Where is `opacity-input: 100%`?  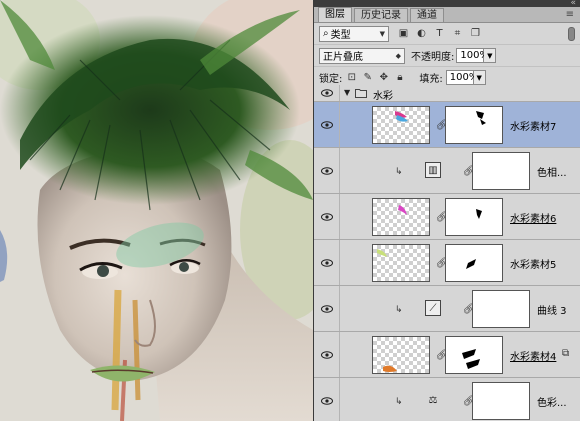
opacity-input: 100% is located at coordinates (472, 55).